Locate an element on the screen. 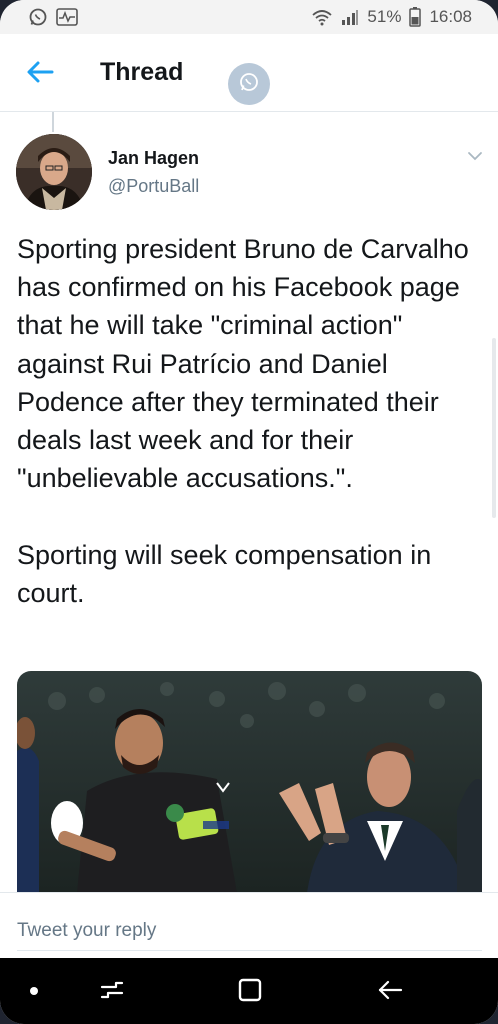  author-handle: @PortuBall is located at coordinates (153, 186).